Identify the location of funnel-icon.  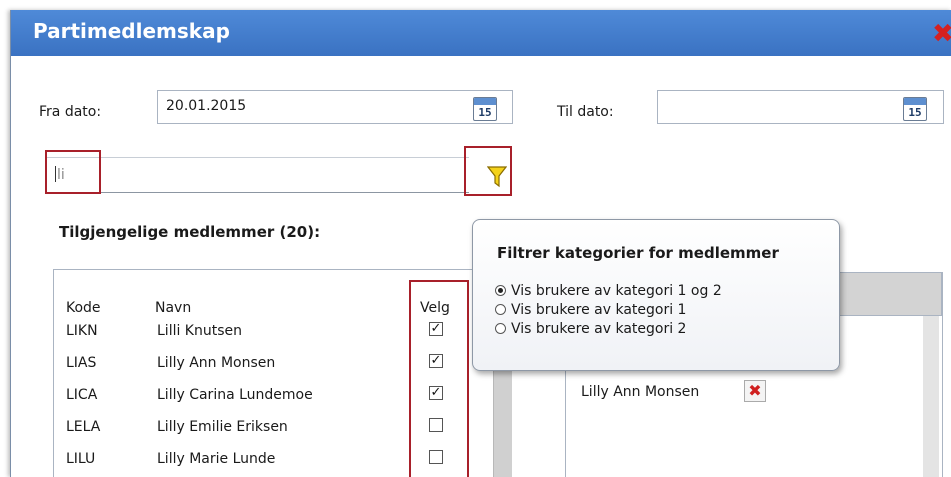
(497, 177).